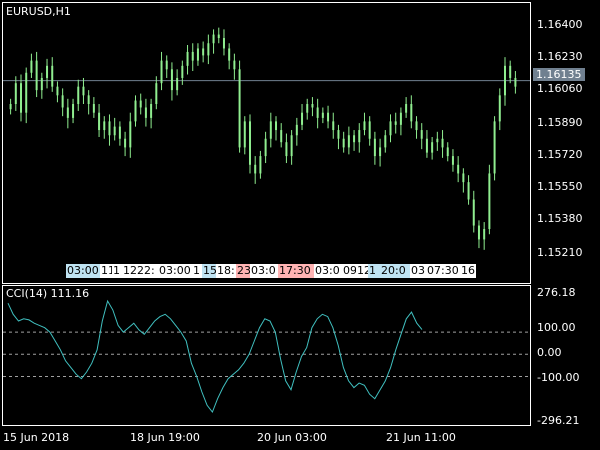 The image size is (600, 450). What do you see at coordinates (560, 186) in the screenshot?
I see `price-label: 1.15550` at bounding box center [560, 186].